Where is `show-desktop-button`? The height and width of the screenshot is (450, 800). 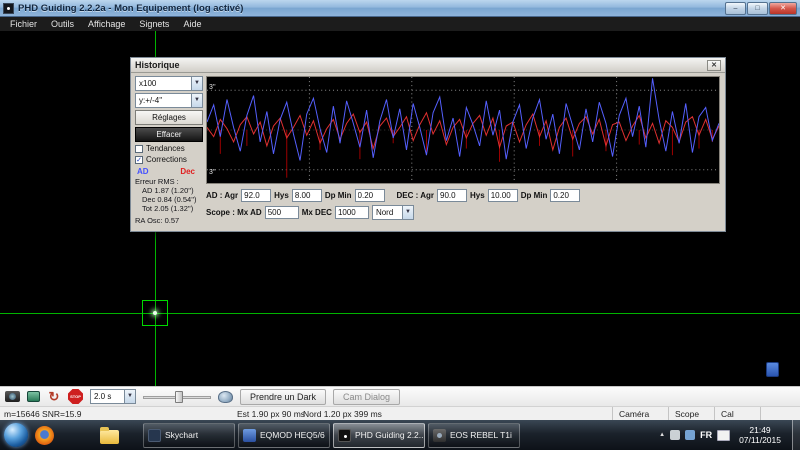
show-desktop-button is located at coordinates (796, 435).